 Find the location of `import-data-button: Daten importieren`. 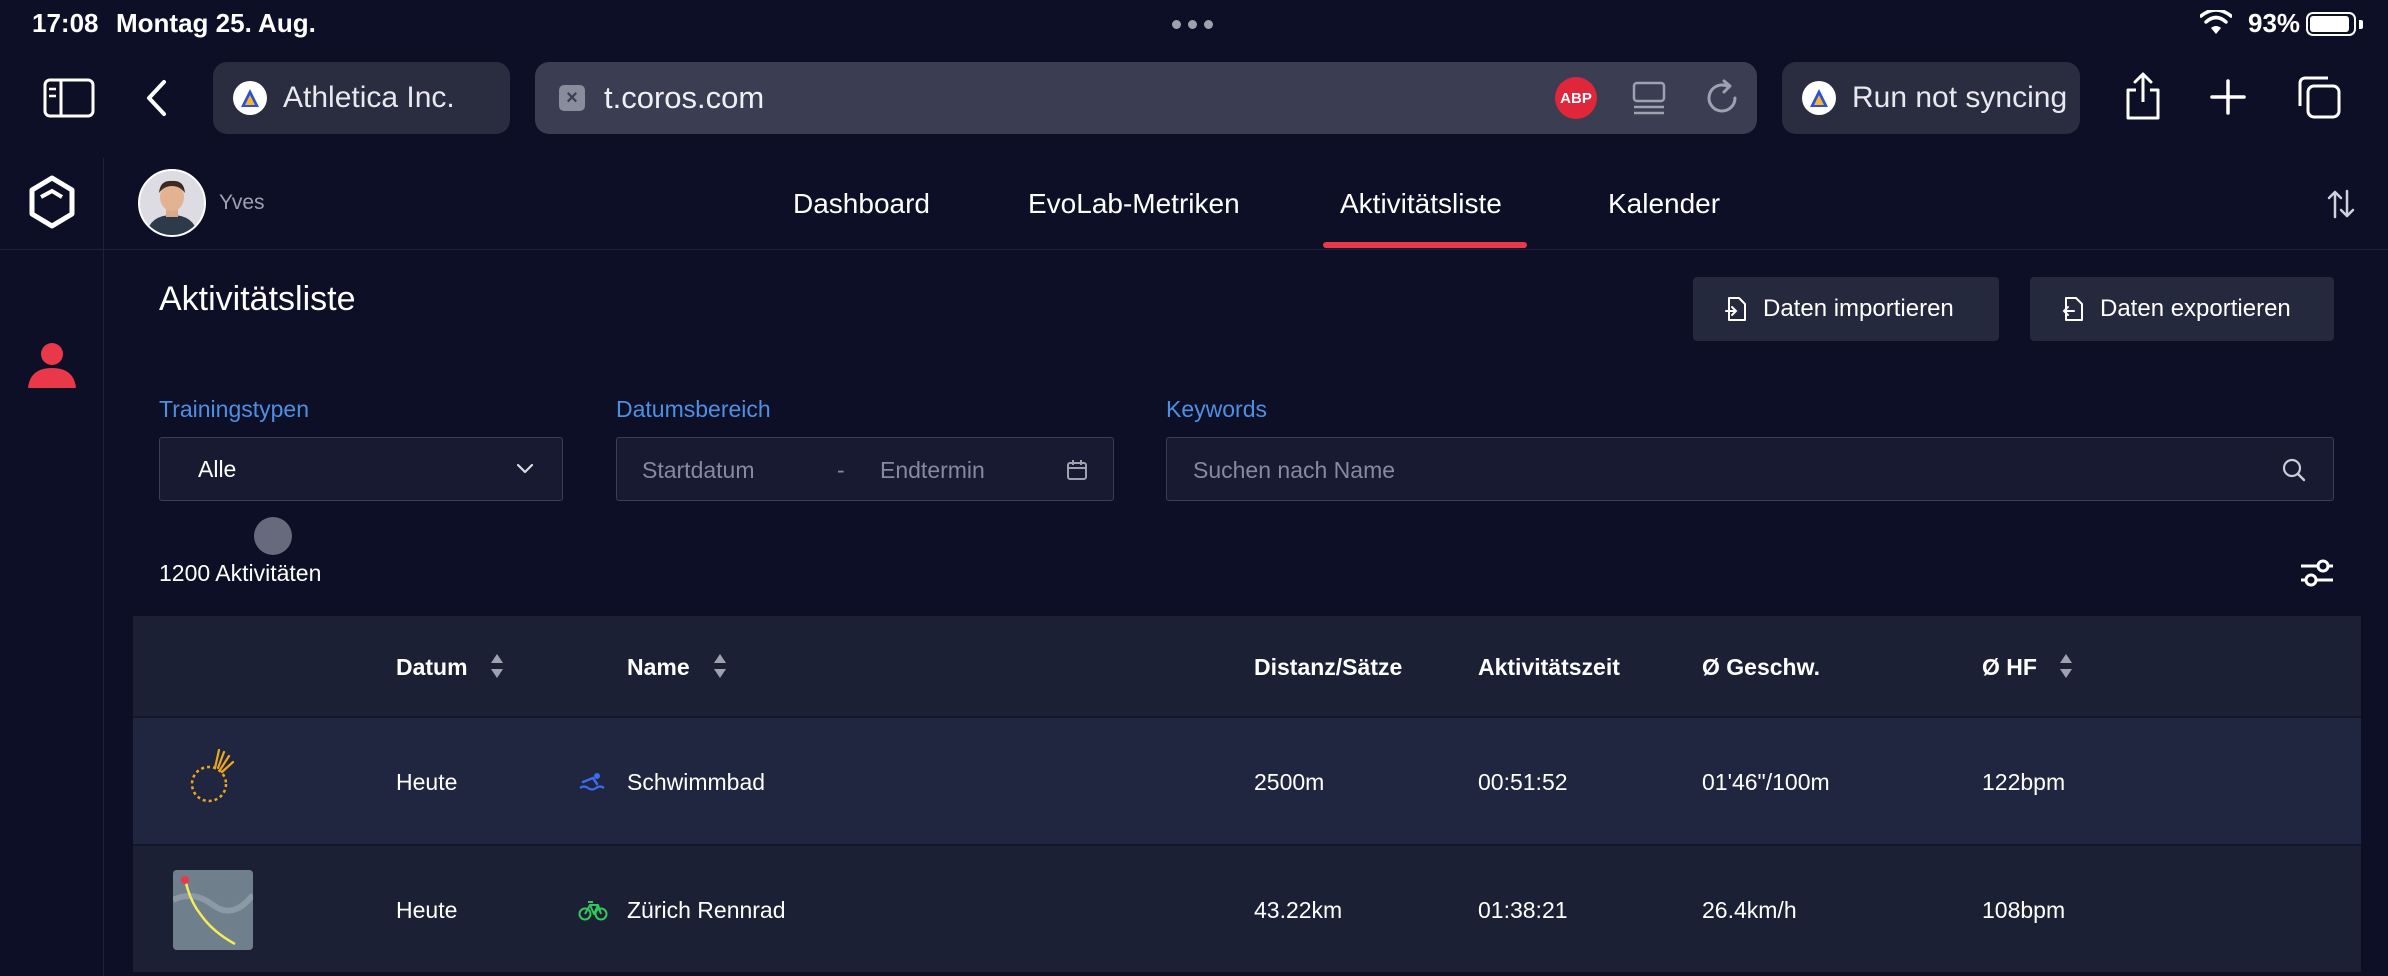

import-data-button: Daten importieren is located at coordinates (1846, 309).